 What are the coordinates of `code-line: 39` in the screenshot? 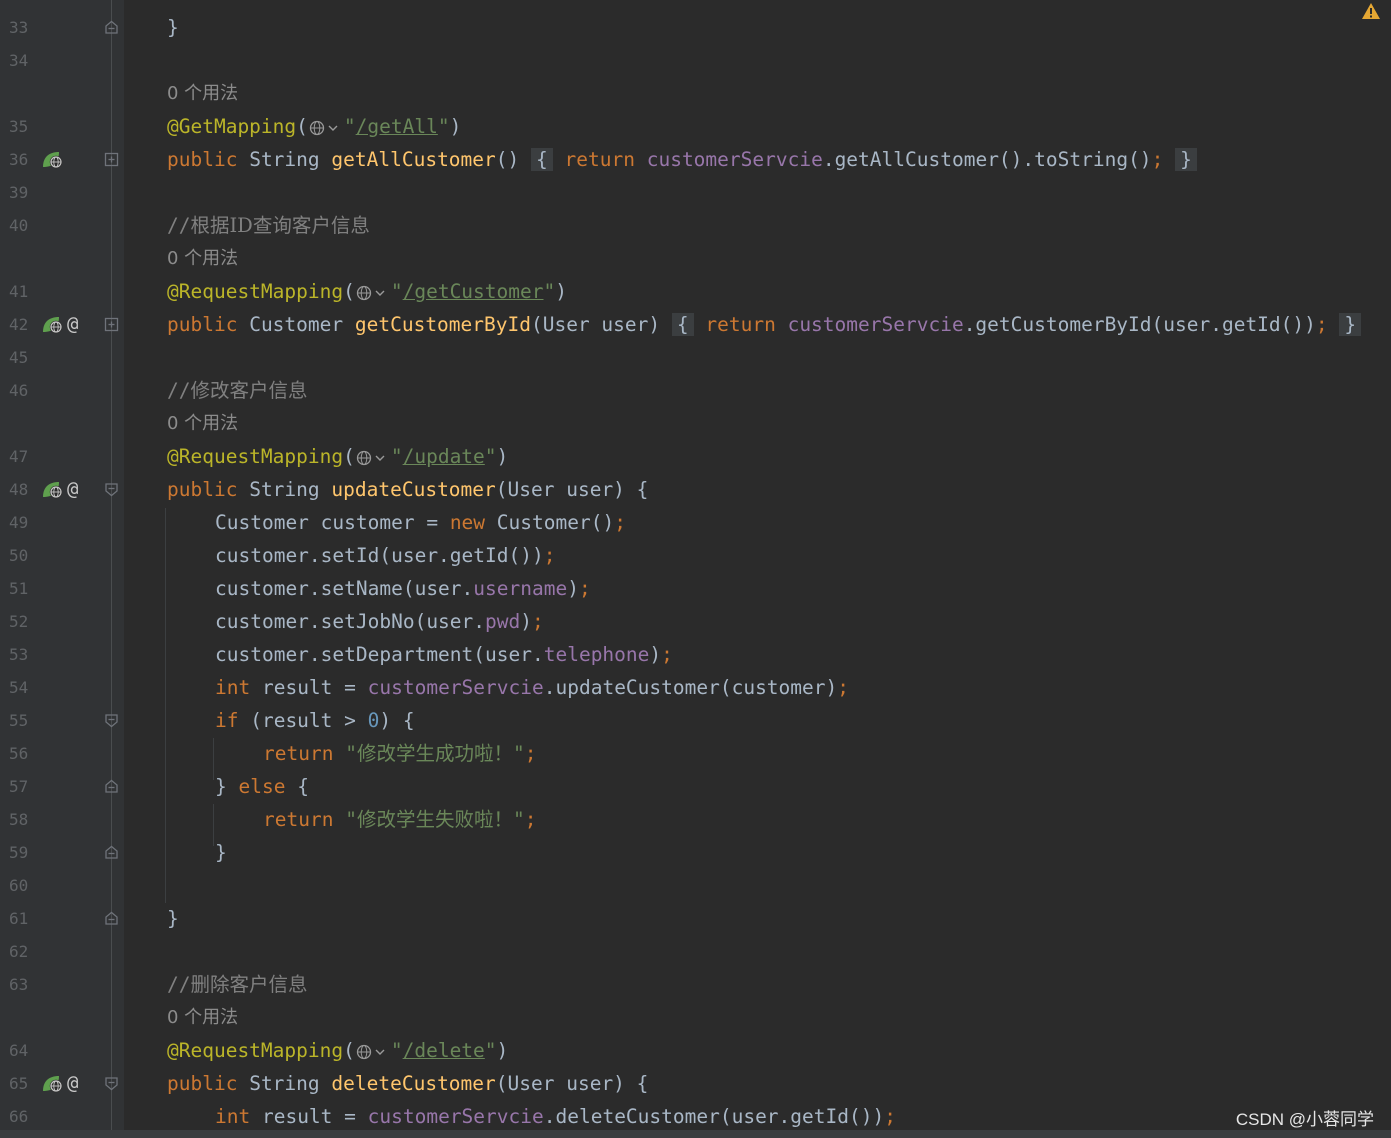 It's located at (695, 192).